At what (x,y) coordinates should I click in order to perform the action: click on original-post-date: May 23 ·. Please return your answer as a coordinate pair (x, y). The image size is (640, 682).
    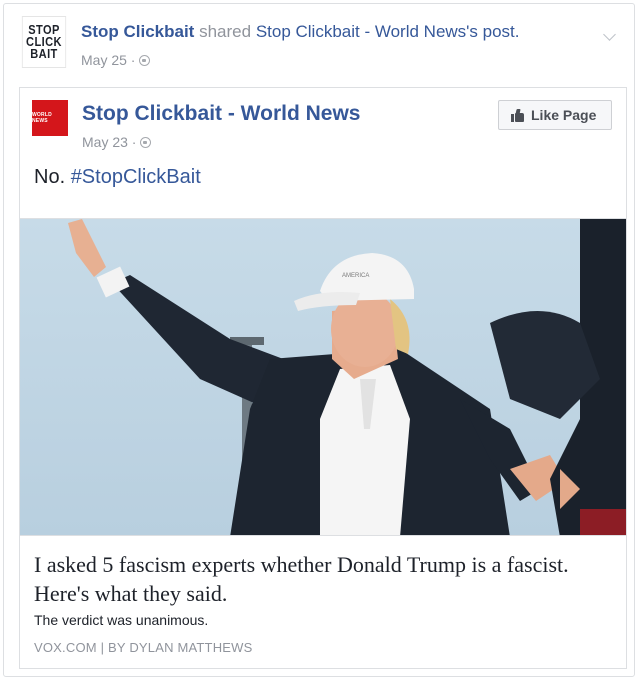
    Looking at the image, I should click on (109, 142).